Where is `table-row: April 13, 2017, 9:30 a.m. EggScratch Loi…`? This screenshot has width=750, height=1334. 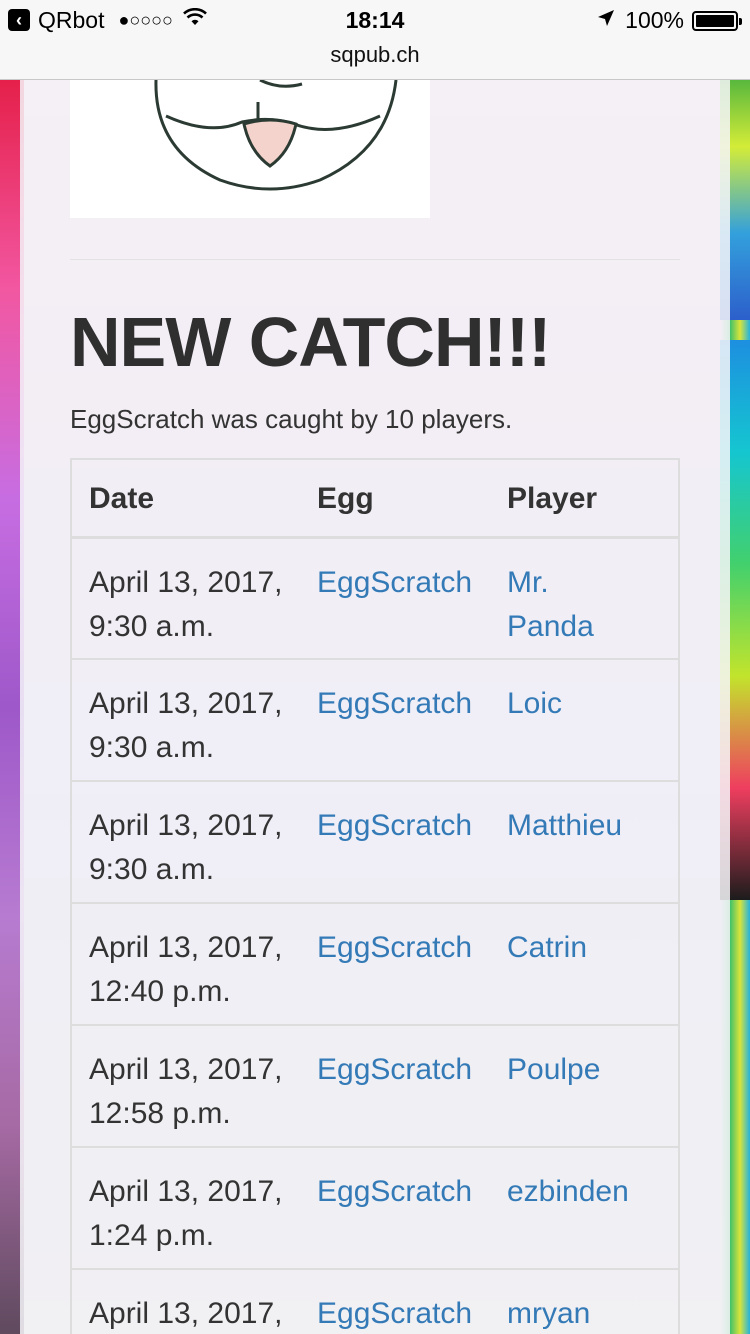 table-row: April 13, 2017, 9:30 a.m. EggScratch Loi… is located at coordinates (375, 720).